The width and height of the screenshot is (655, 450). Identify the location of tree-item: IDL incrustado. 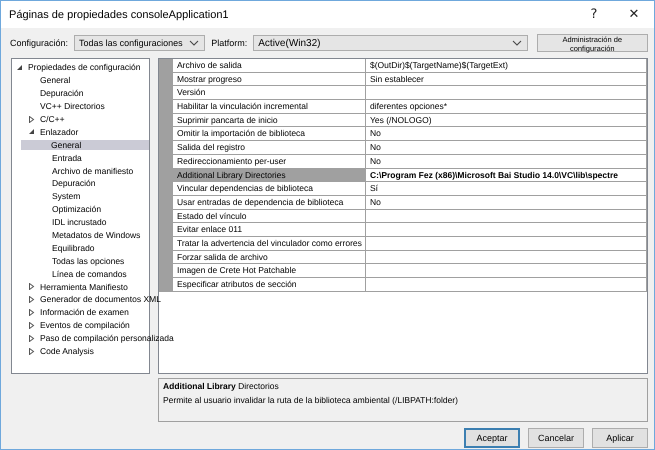
(79, 222).